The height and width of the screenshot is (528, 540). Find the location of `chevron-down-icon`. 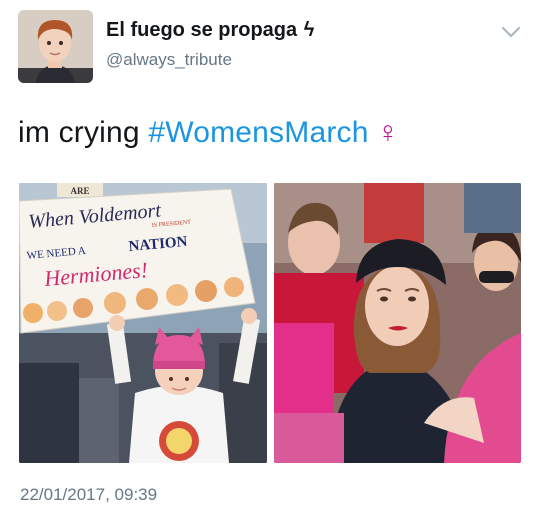

chevron-down-icon is located at coordinates (511, 32).